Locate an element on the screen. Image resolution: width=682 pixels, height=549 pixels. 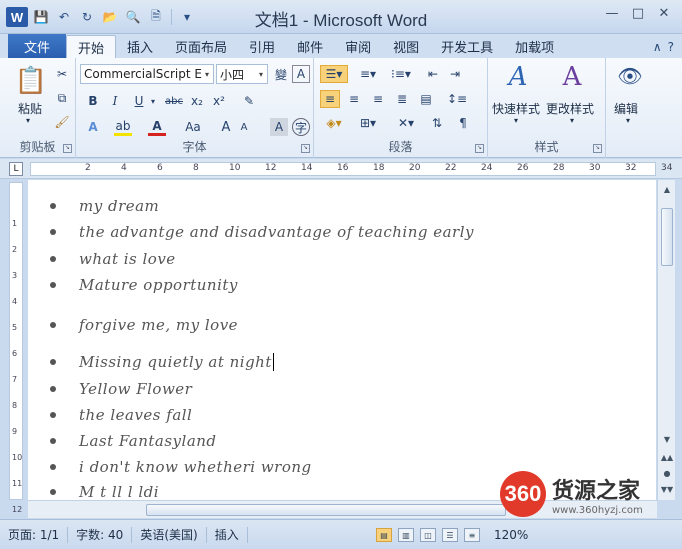
tab-mailings: 邮件 is located at coordinates (310, 46).